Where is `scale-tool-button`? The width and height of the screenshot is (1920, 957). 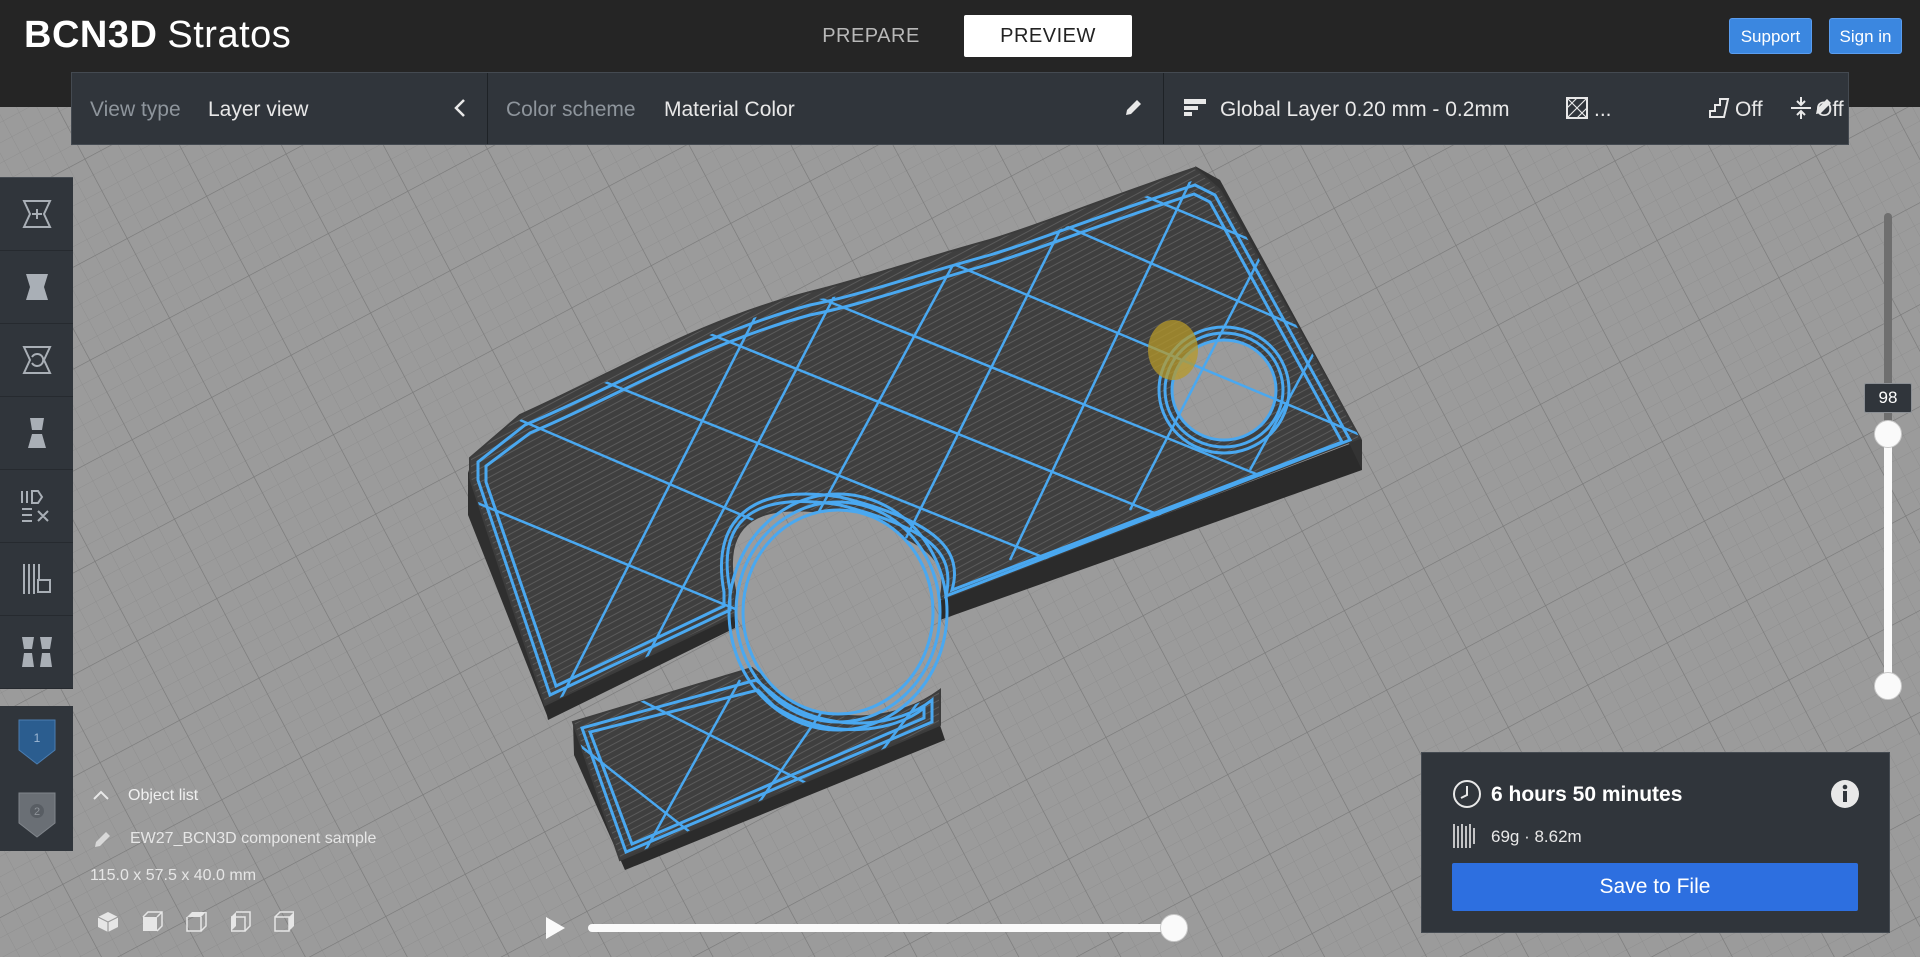
scale-tool-button is located at coordinates (36, 287).